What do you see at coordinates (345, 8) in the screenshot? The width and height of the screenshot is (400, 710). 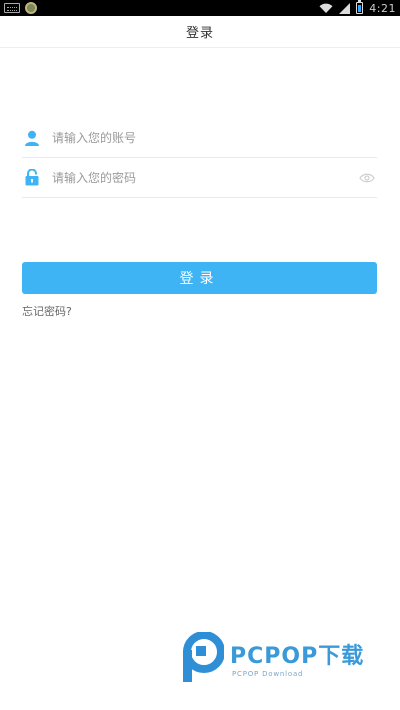 I see `signal-icon` at bounding box center [345, 8].